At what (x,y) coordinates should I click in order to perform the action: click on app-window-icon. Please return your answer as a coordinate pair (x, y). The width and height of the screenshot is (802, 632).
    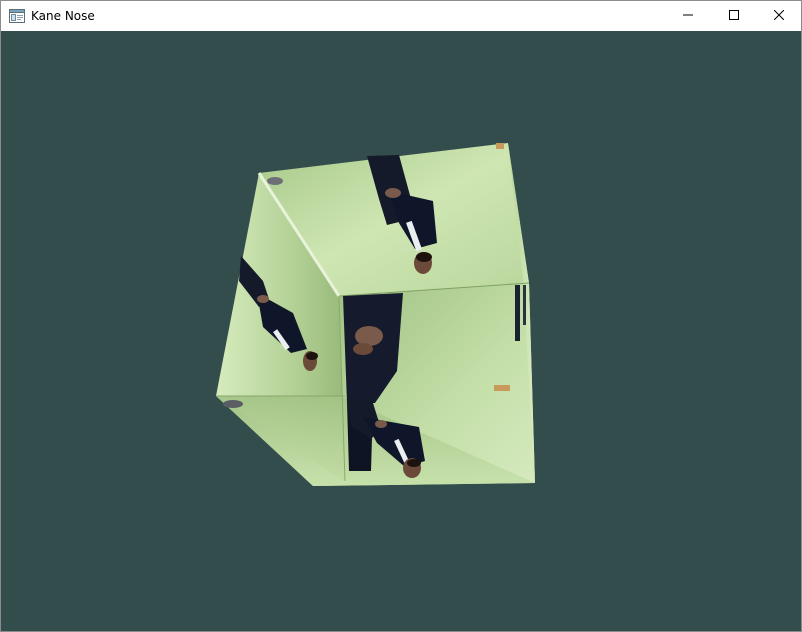
    Looking at the image, I should click on (17, 16).